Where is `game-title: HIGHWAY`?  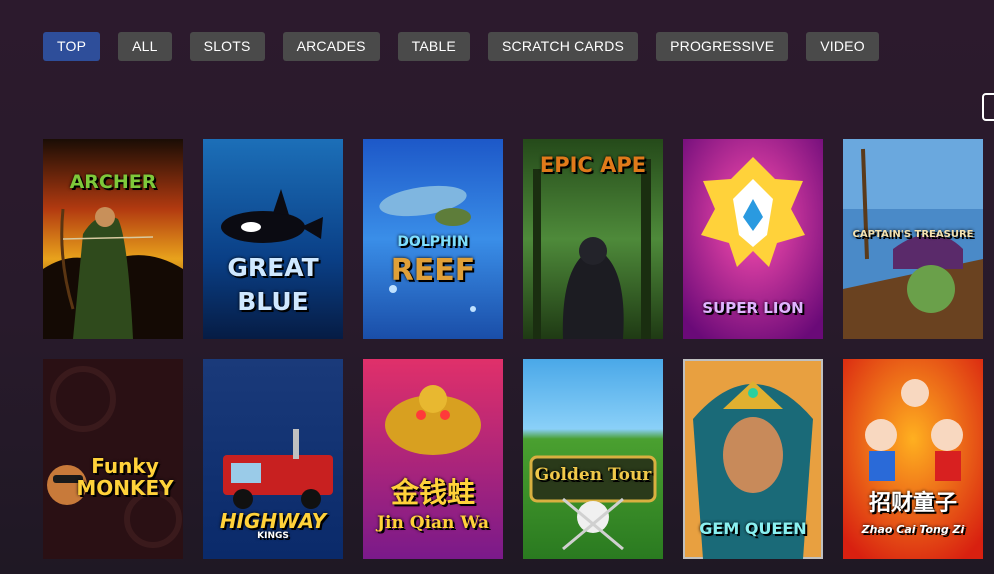 game-title: HIGHWAY is located at coordinates (273, 521).